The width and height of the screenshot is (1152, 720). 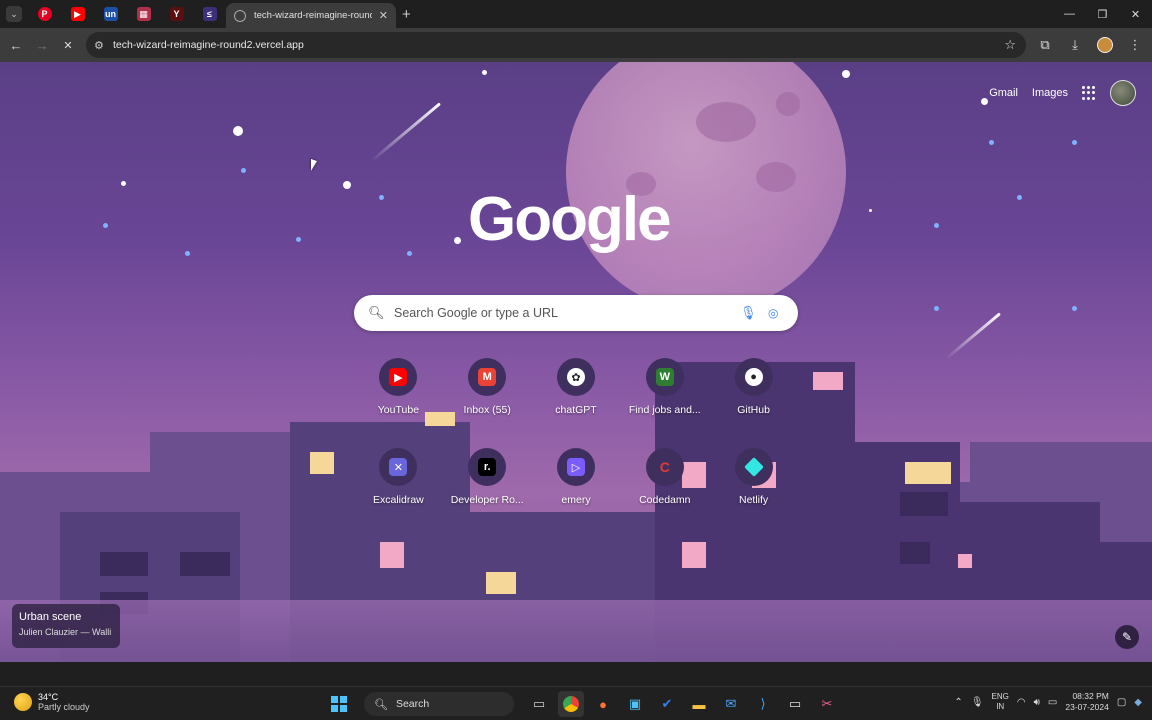 I want to click on voice-search-icon: 🎙︎, so click(x=748, y=313).